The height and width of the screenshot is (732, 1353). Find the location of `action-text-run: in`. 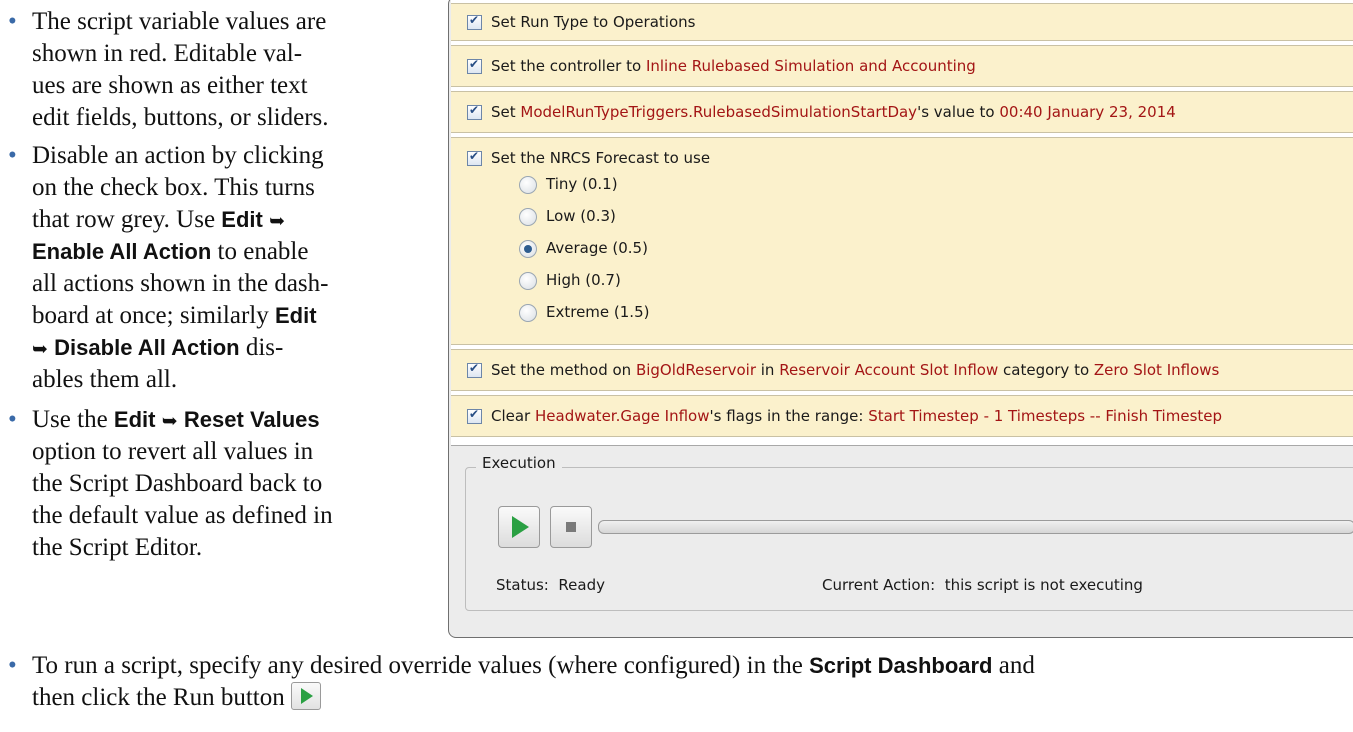

action-text-run: in is located at coordinates (768, 370).